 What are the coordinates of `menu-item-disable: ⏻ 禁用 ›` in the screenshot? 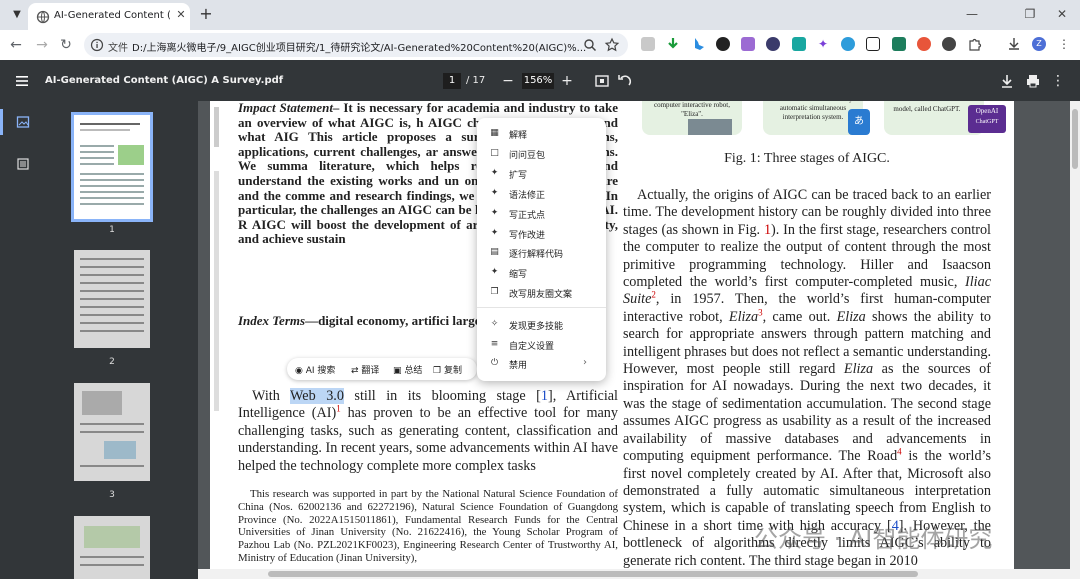 It's located at (541, 364).